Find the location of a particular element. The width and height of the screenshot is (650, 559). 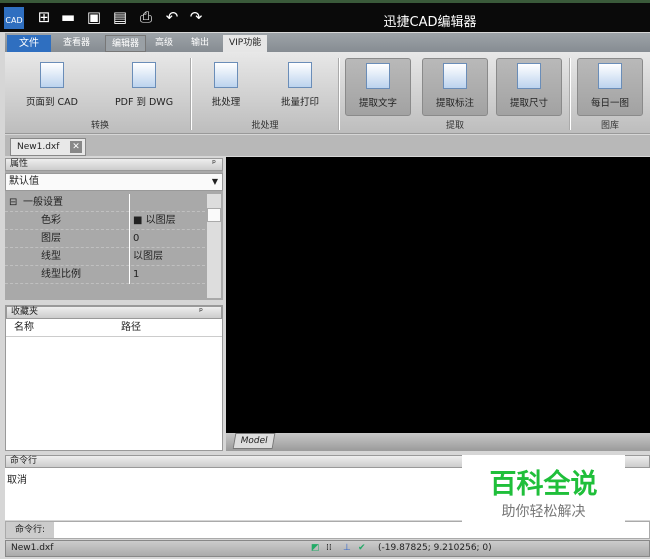

open-icon: ▬ is located at coordinates (68, 17).